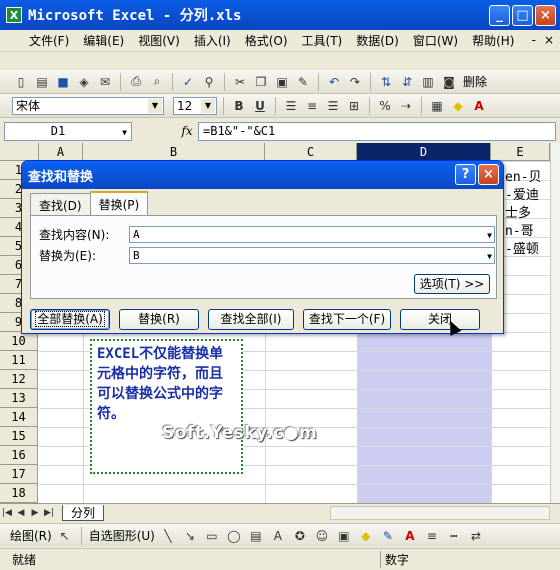 This screenshot has width=560, height=570. What do you see at coordinates (499, 15) in the screenshot?
I see `minimize-button: _` at bounding box center [499, 15].